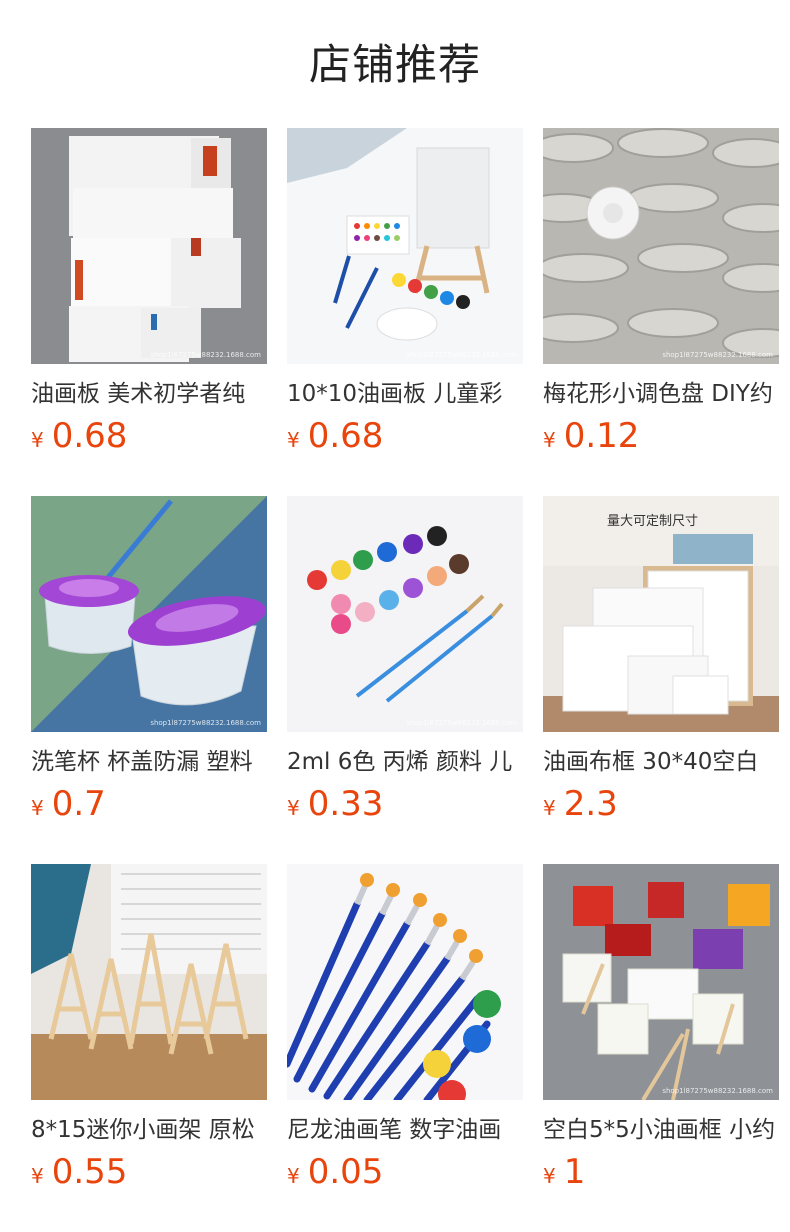 This screenshot has width=790, height=1232. What do you see at coordinates (405, 614) in the screenshot?
I see `paint-pots-photo: shop1l87275w88232.1688.com` at bounding box center [405, 614].